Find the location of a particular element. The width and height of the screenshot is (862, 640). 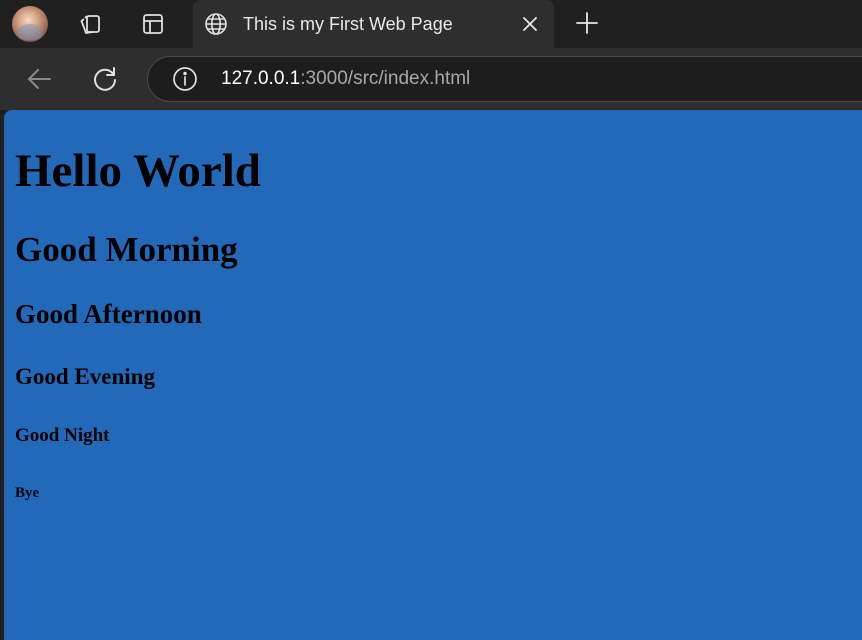

heading-6: Bye is located at coordinates (27, 493).